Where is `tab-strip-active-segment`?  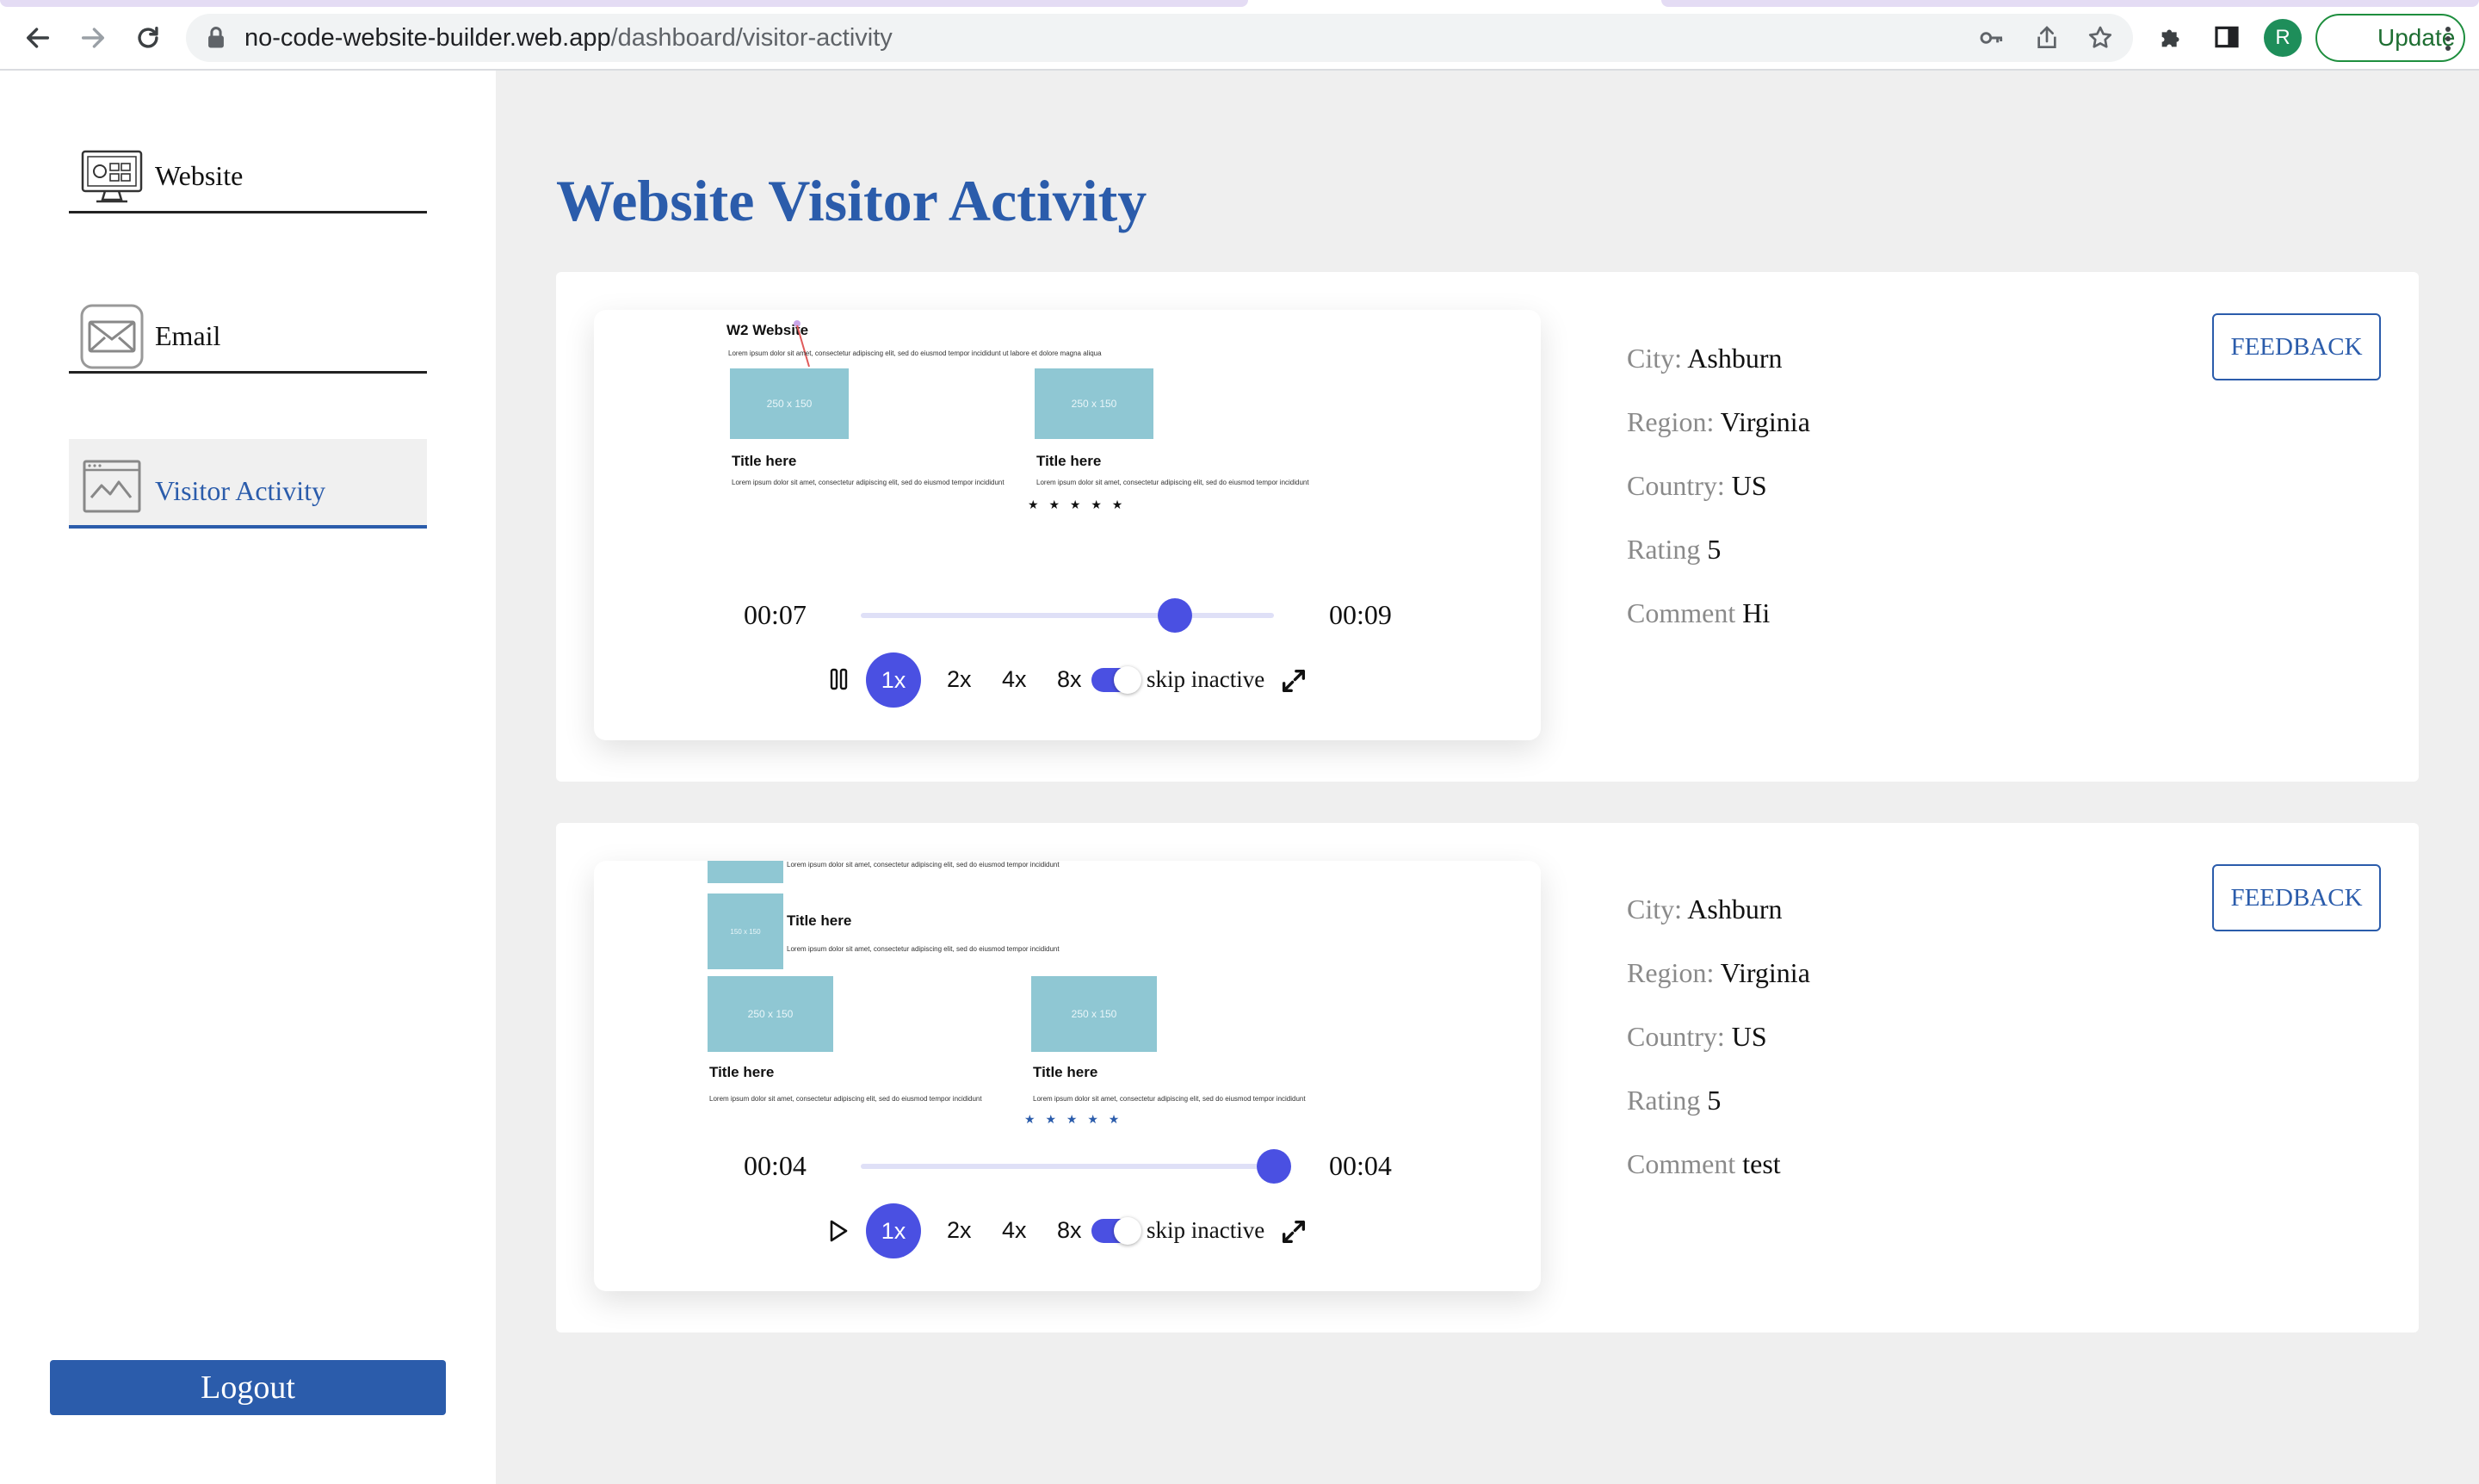 tab-strip-active-segment is located at coordinates (624, 3).